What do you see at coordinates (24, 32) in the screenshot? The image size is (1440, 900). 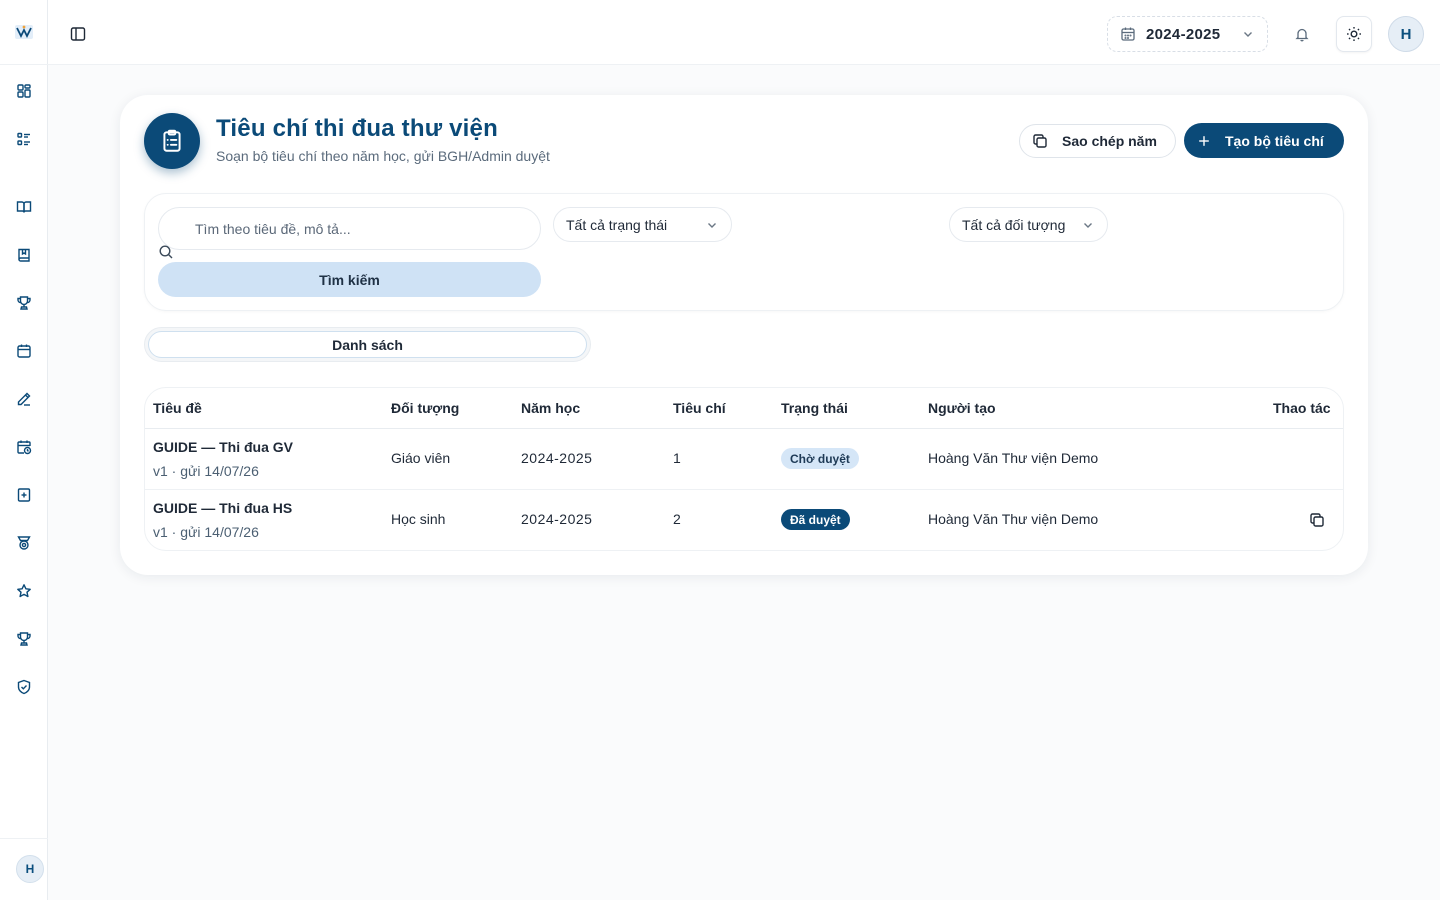 I see `app-logo` at bounding box center [24, 32].